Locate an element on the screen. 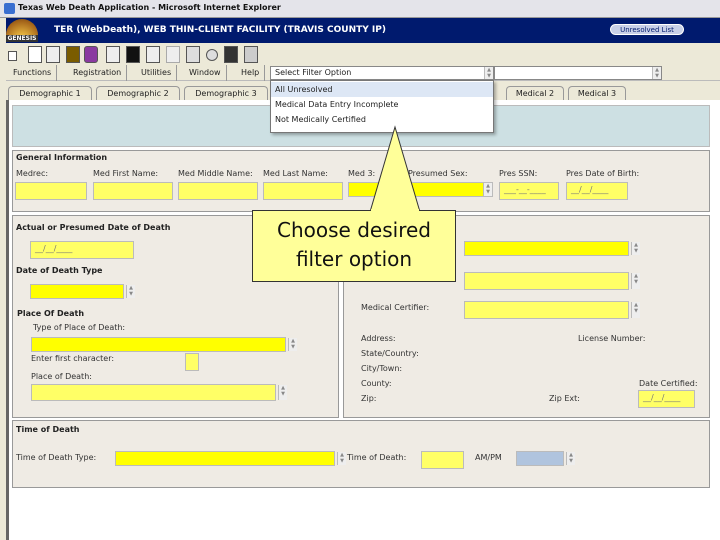  callout-pointer is located at coordinates (395, 169).